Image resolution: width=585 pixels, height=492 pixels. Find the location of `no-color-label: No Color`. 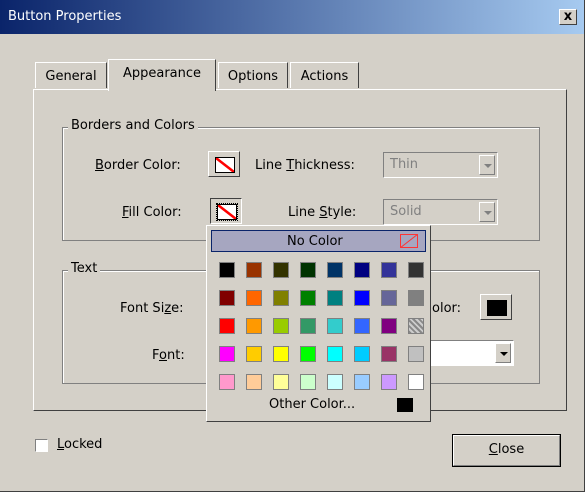

no-color-label: No Color is located at coordinates (315, 241).